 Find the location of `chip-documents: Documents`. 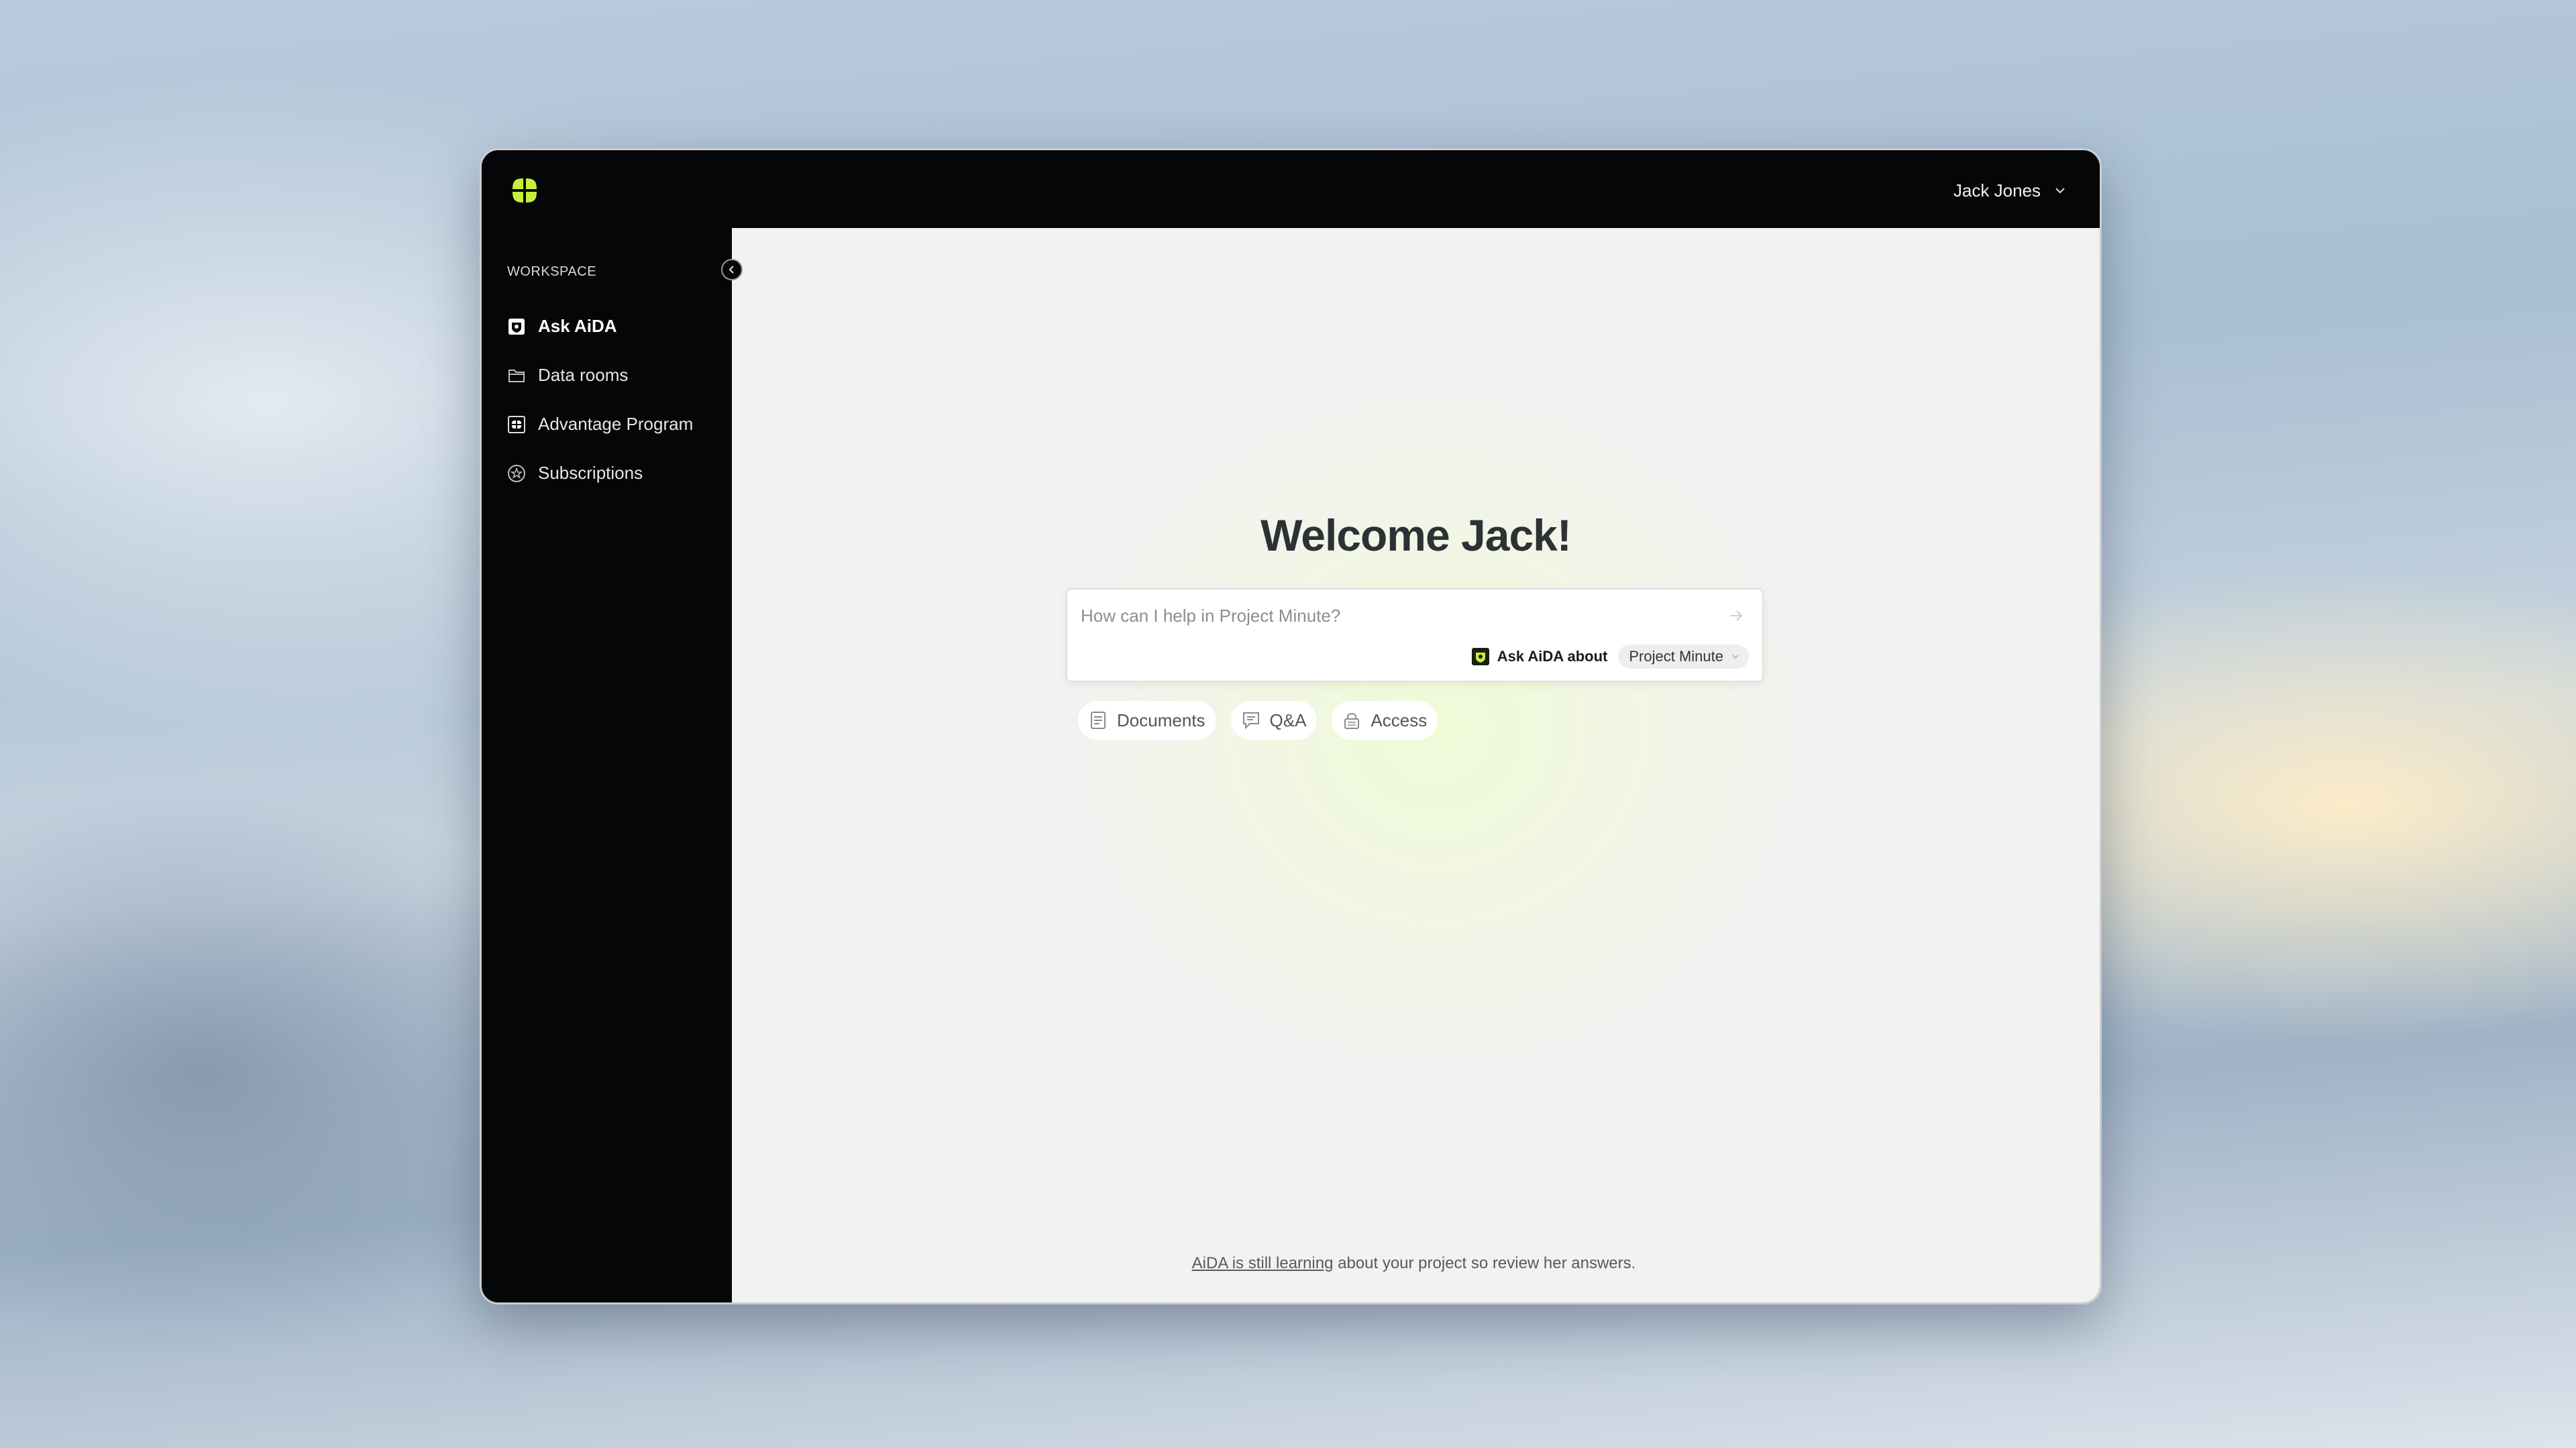

chip-documents: Documents is located at coordinates (1147, 720).